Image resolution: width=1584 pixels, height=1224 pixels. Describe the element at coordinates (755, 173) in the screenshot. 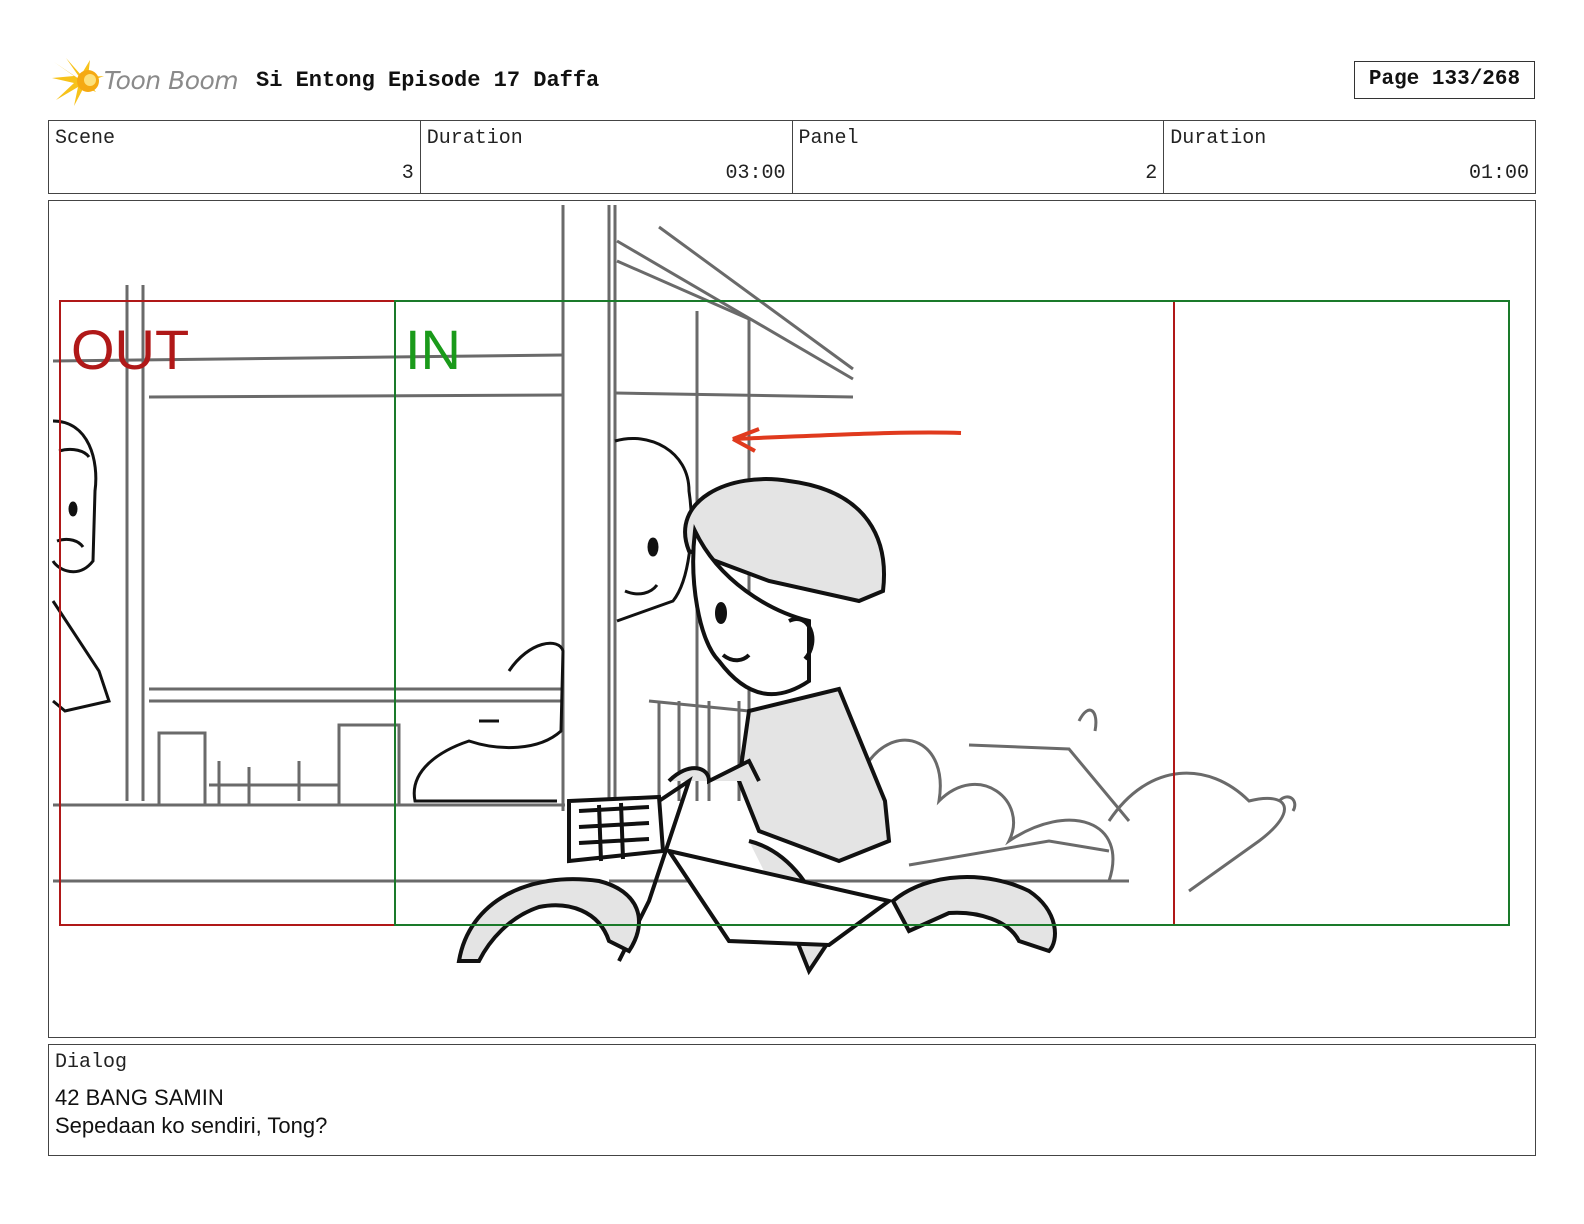

I see `scene-duration-value: 03:00` at that location.